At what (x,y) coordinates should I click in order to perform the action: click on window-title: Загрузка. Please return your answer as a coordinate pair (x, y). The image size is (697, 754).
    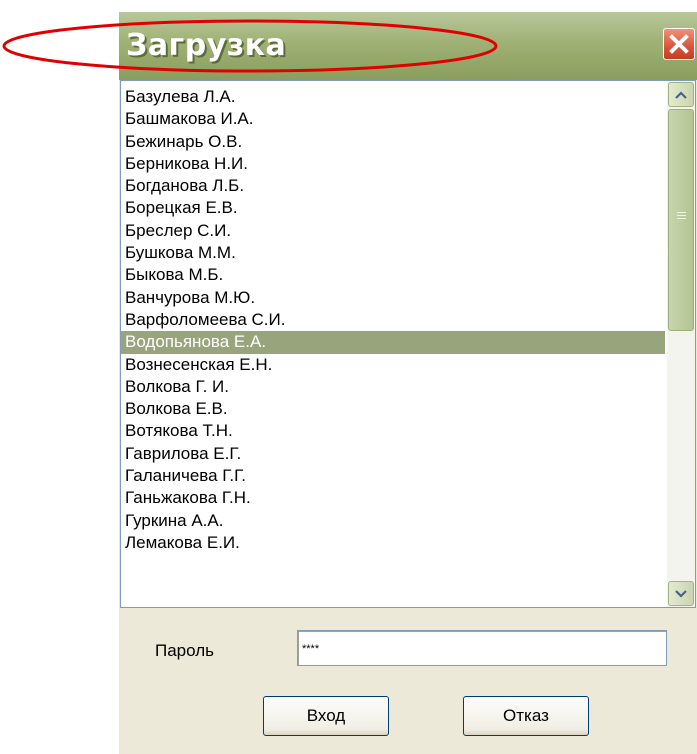
    Looking at the image, I should click on (206, 45).